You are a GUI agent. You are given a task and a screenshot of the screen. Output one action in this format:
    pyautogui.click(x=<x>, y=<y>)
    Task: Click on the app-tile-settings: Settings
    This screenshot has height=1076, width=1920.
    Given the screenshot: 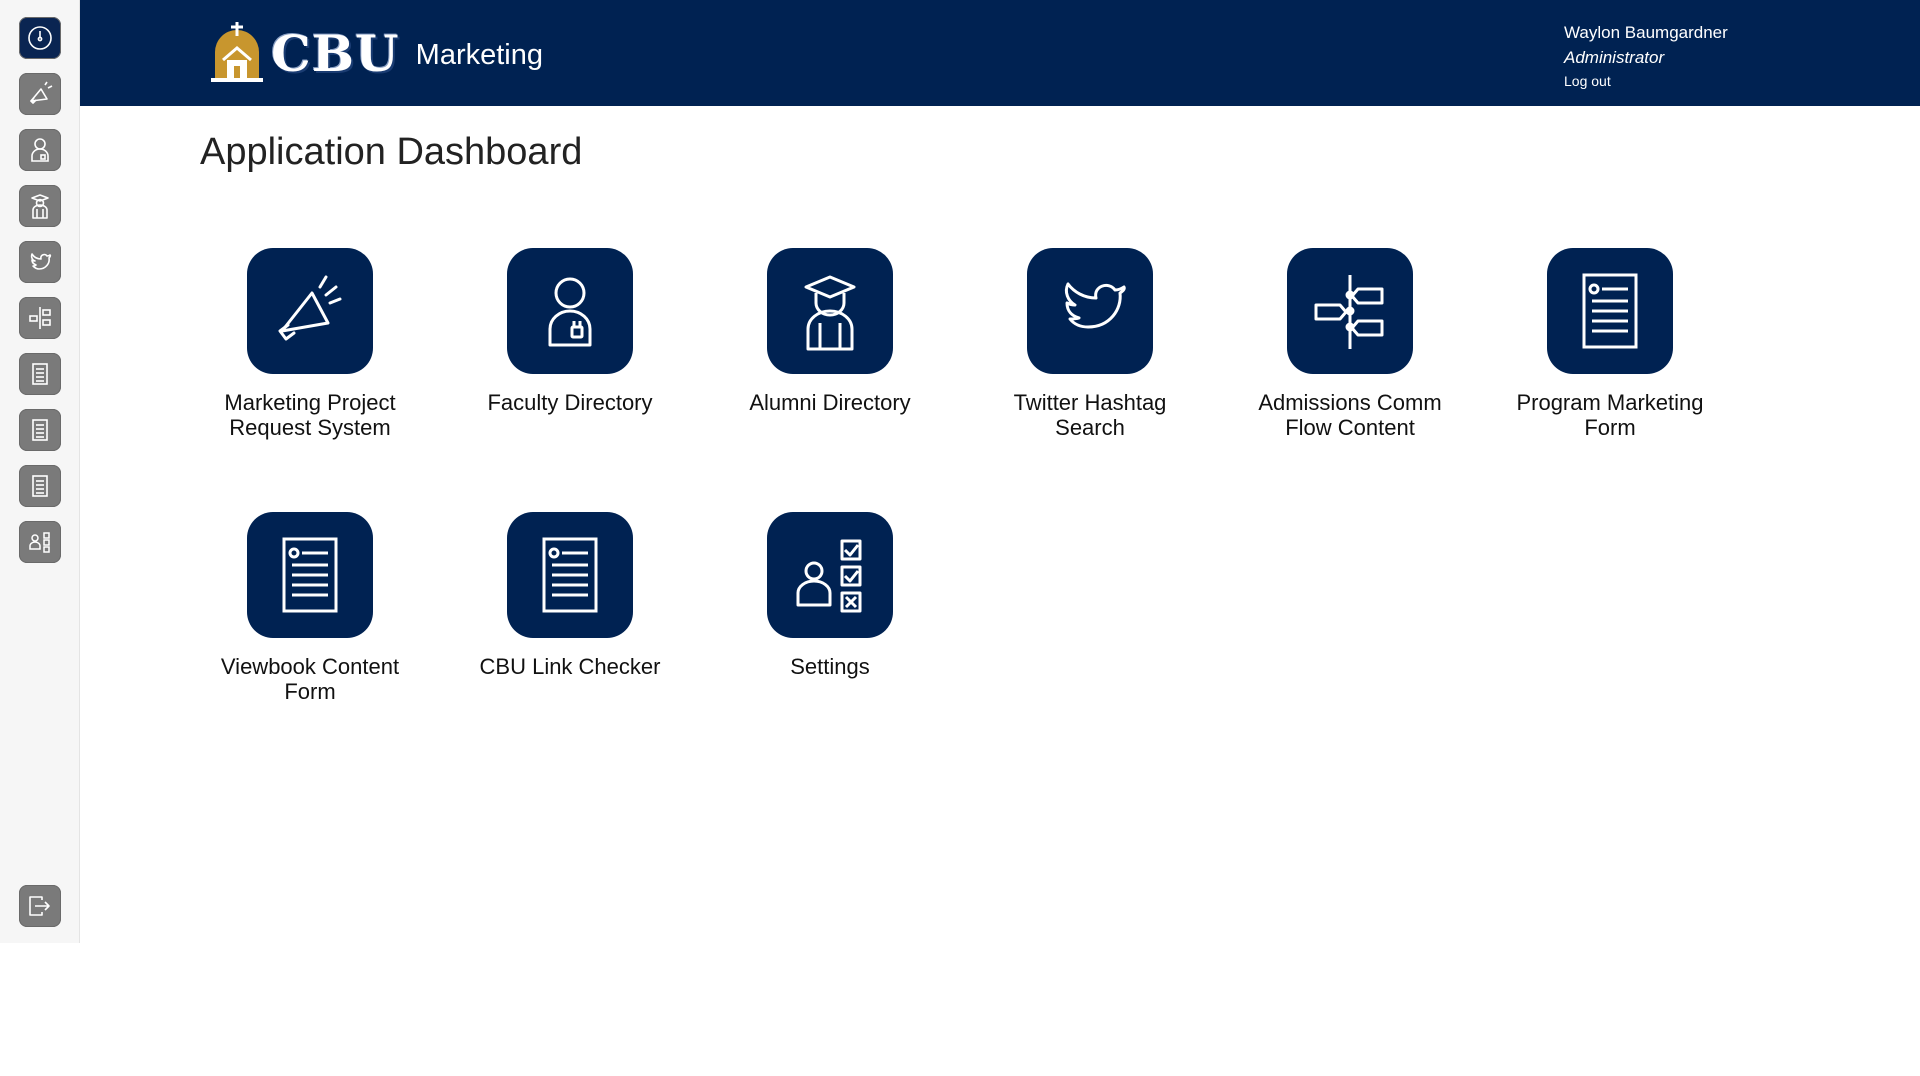 What is the action you would take?
    pyautogui.click(x=830, y=595)
    